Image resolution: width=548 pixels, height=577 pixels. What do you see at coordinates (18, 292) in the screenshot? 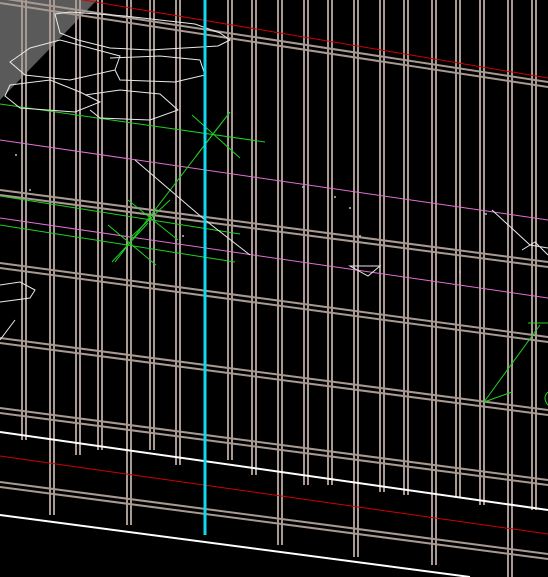
I see `left-shape` at bounding box center [18, 292].